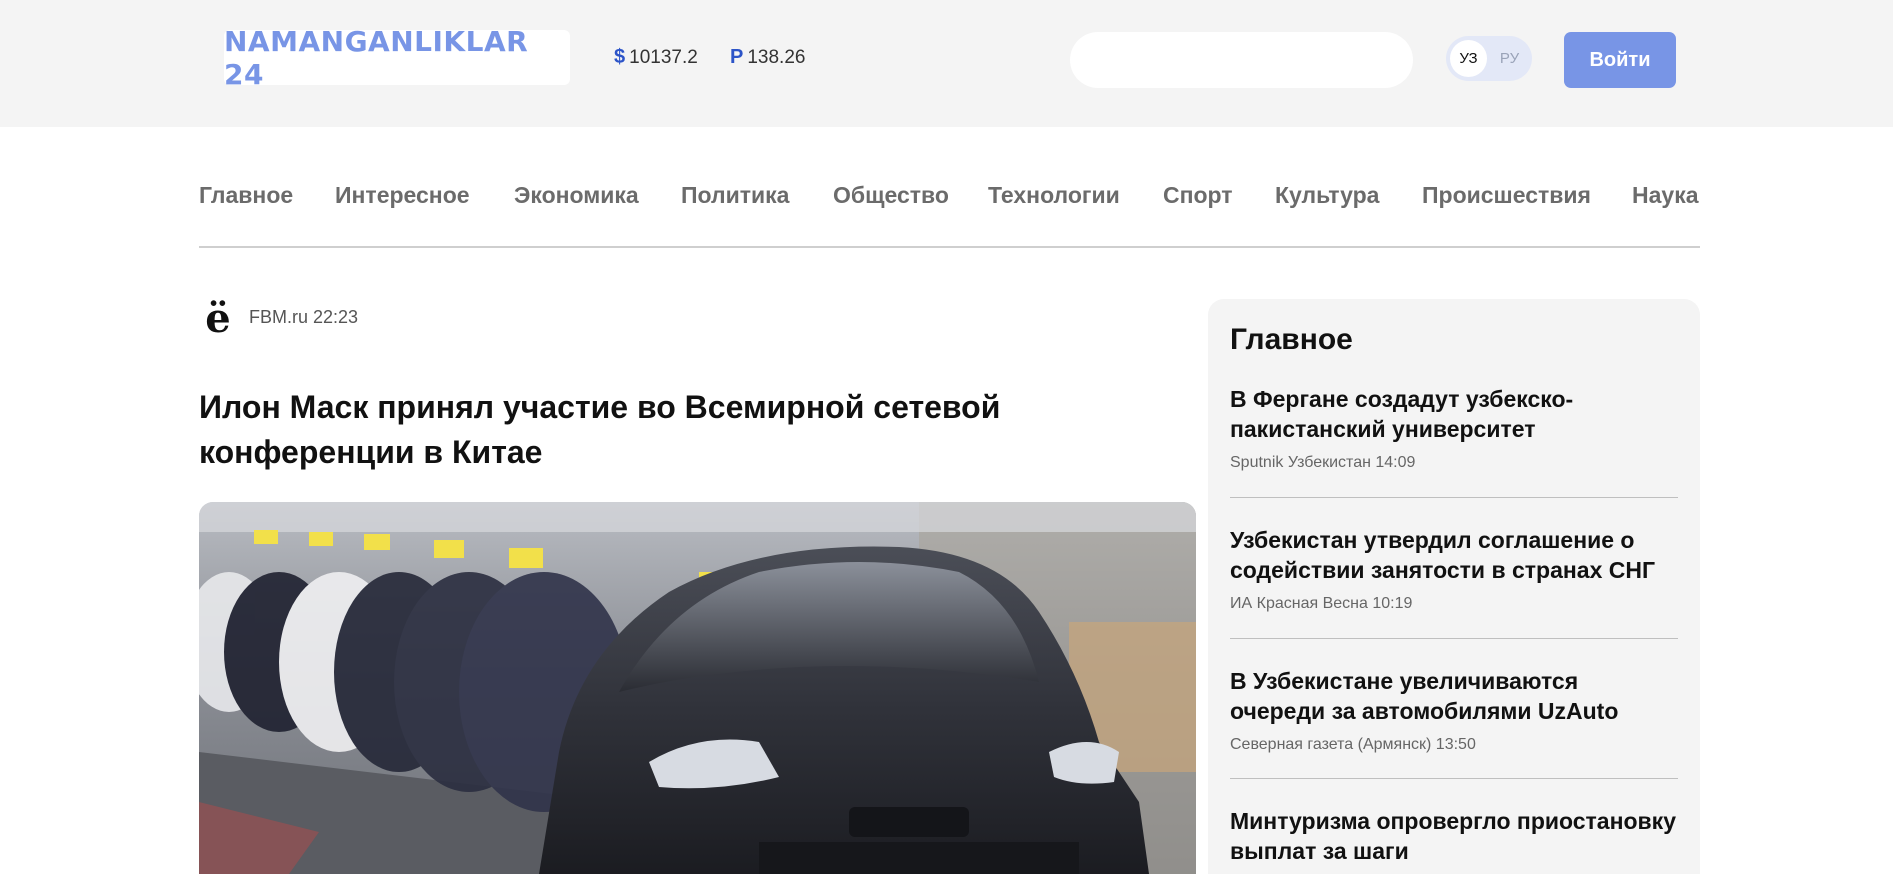 The image size is (1893, 874). I want to click on search-input, so click(1241, 60).